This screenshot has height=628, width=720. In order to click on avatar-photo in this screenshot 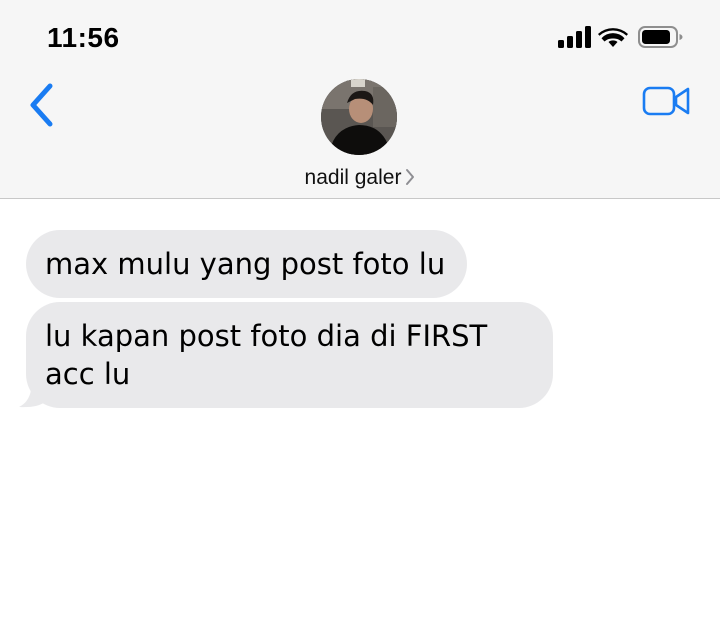, I will do `click(359, 117)`.